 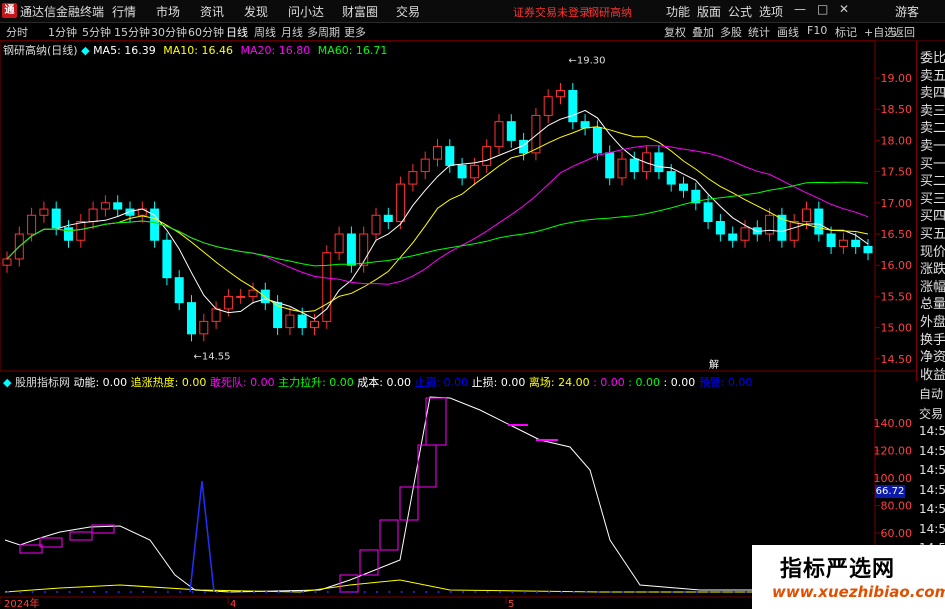 What do you see at coordinates (233, 604) in the screenshot?
I see `date-label: 4` at bounding box center [233, 604].